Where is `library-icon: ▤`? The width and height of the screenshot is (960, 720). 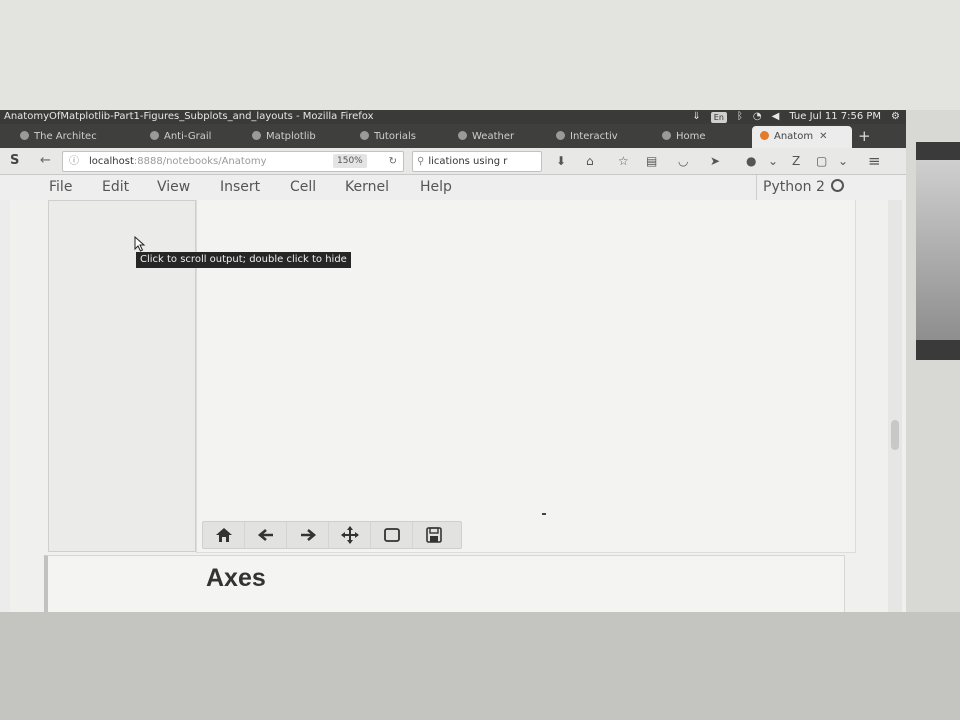 library-icon: ▤ is located at coordinates (651, 161).